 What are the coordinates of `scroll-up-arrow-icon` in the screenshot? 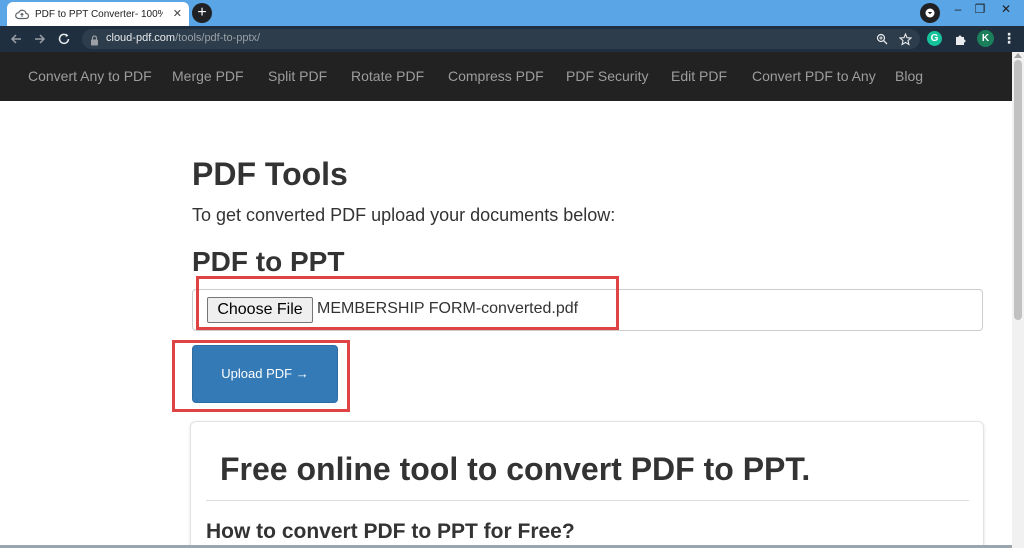 It's located at (1018, 55).